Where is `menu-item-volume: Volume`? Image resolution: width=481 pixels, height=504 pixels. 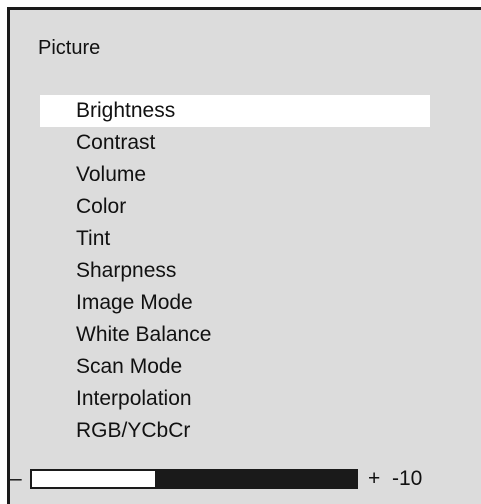
menu-item-volume: Volume is located at coordinates (245, 175).